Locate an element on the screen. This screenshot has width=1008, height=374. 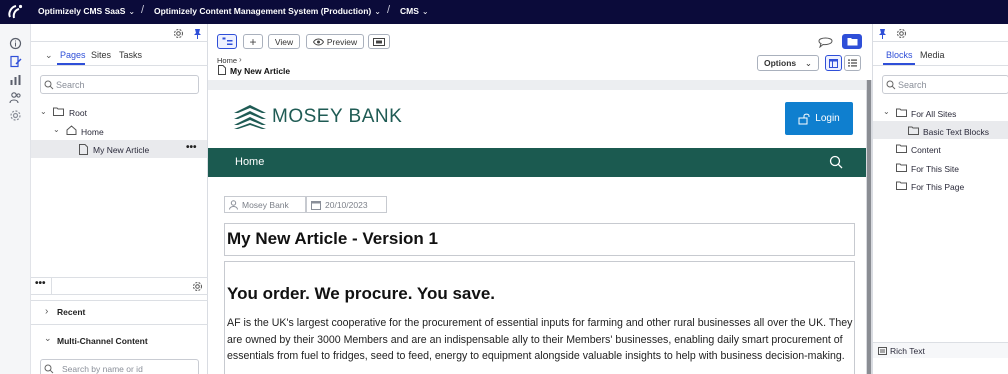
folder-for-this-site: For This Site is located at coordinates (935, 169).